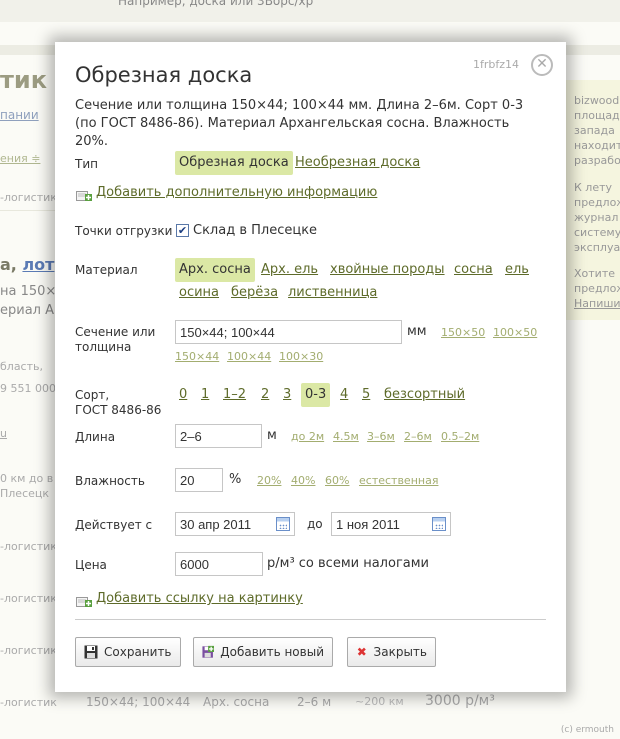  What do you see at coordinates (205, 395) in the screenshot?
I see `grade-option: 1` at bounding box center [205, 395].